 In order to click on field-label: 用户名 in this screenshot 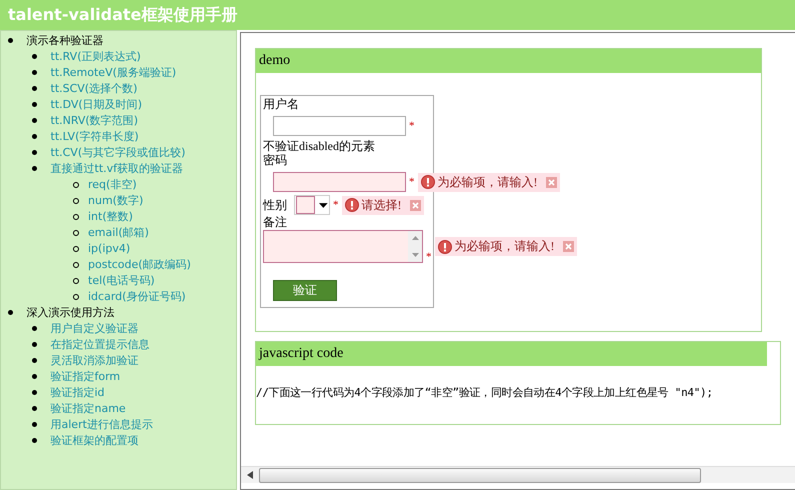, I will do `click(281, 104)`.